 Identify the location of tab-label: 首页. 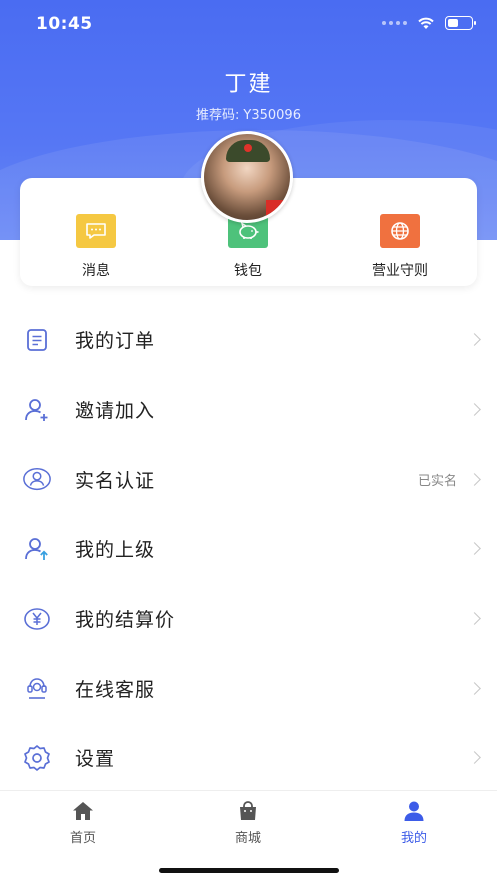
(82, 838).